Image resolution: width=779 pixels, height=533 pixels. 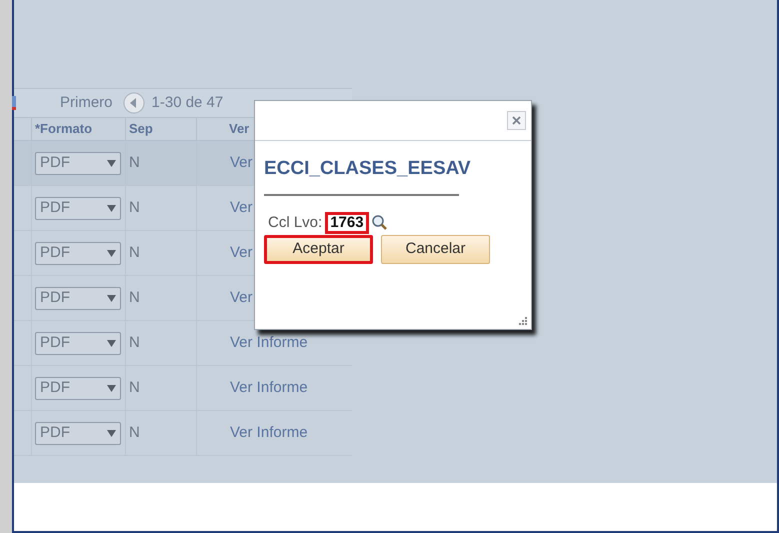 I want to click on close-button, so click(x=516, y=120).